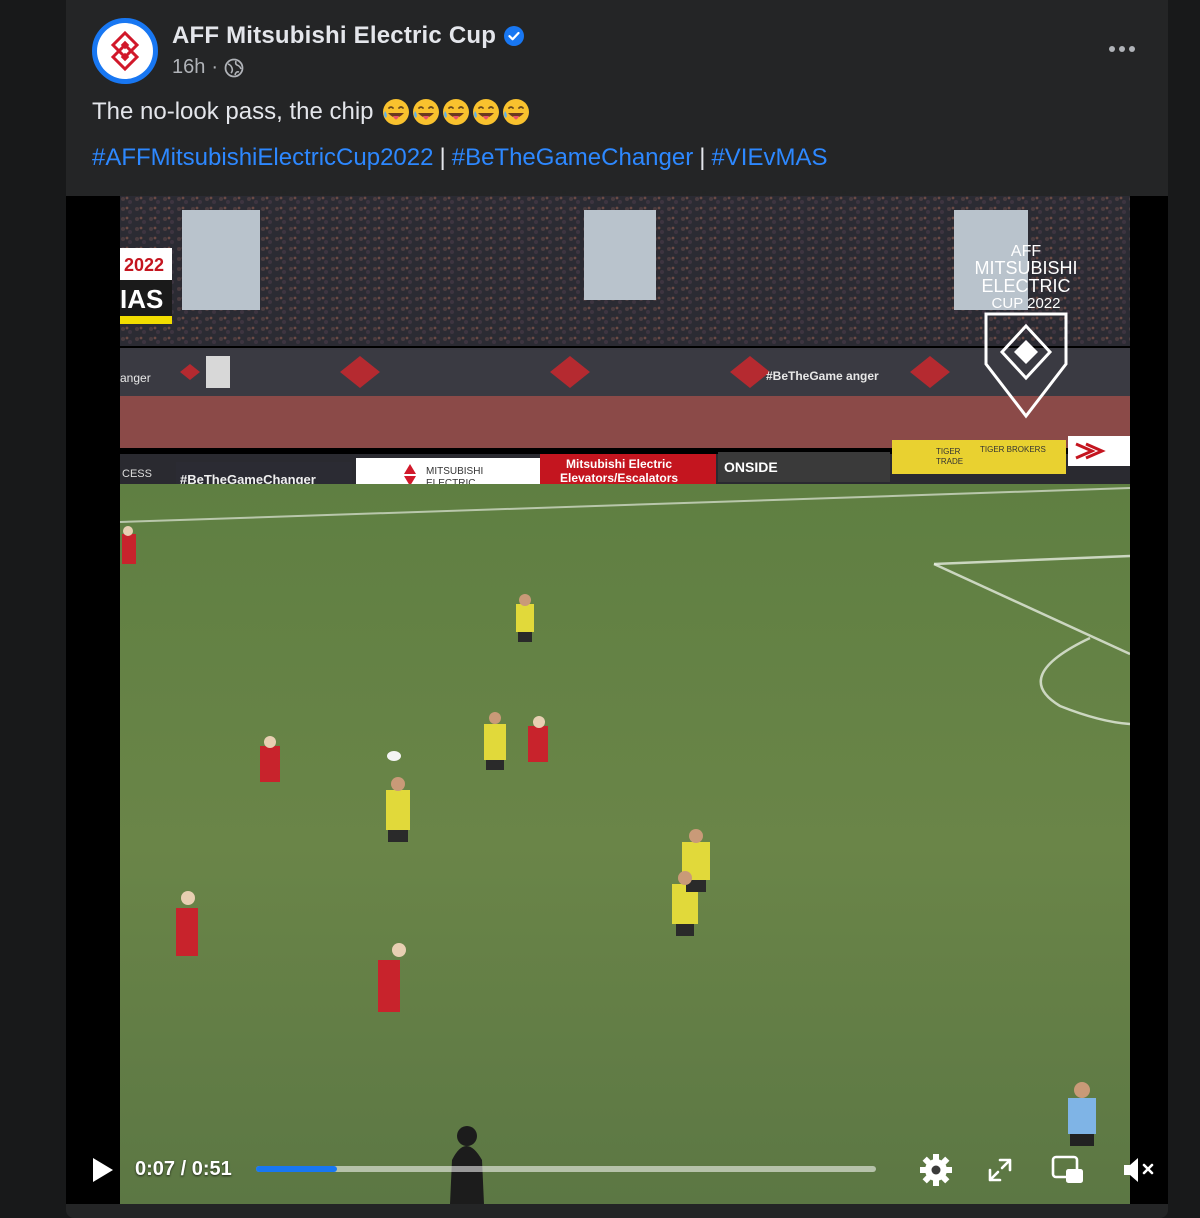  I want to click on post-header: AFF Mitsubishi Electric Cup 16h ·, so click(622, 53).